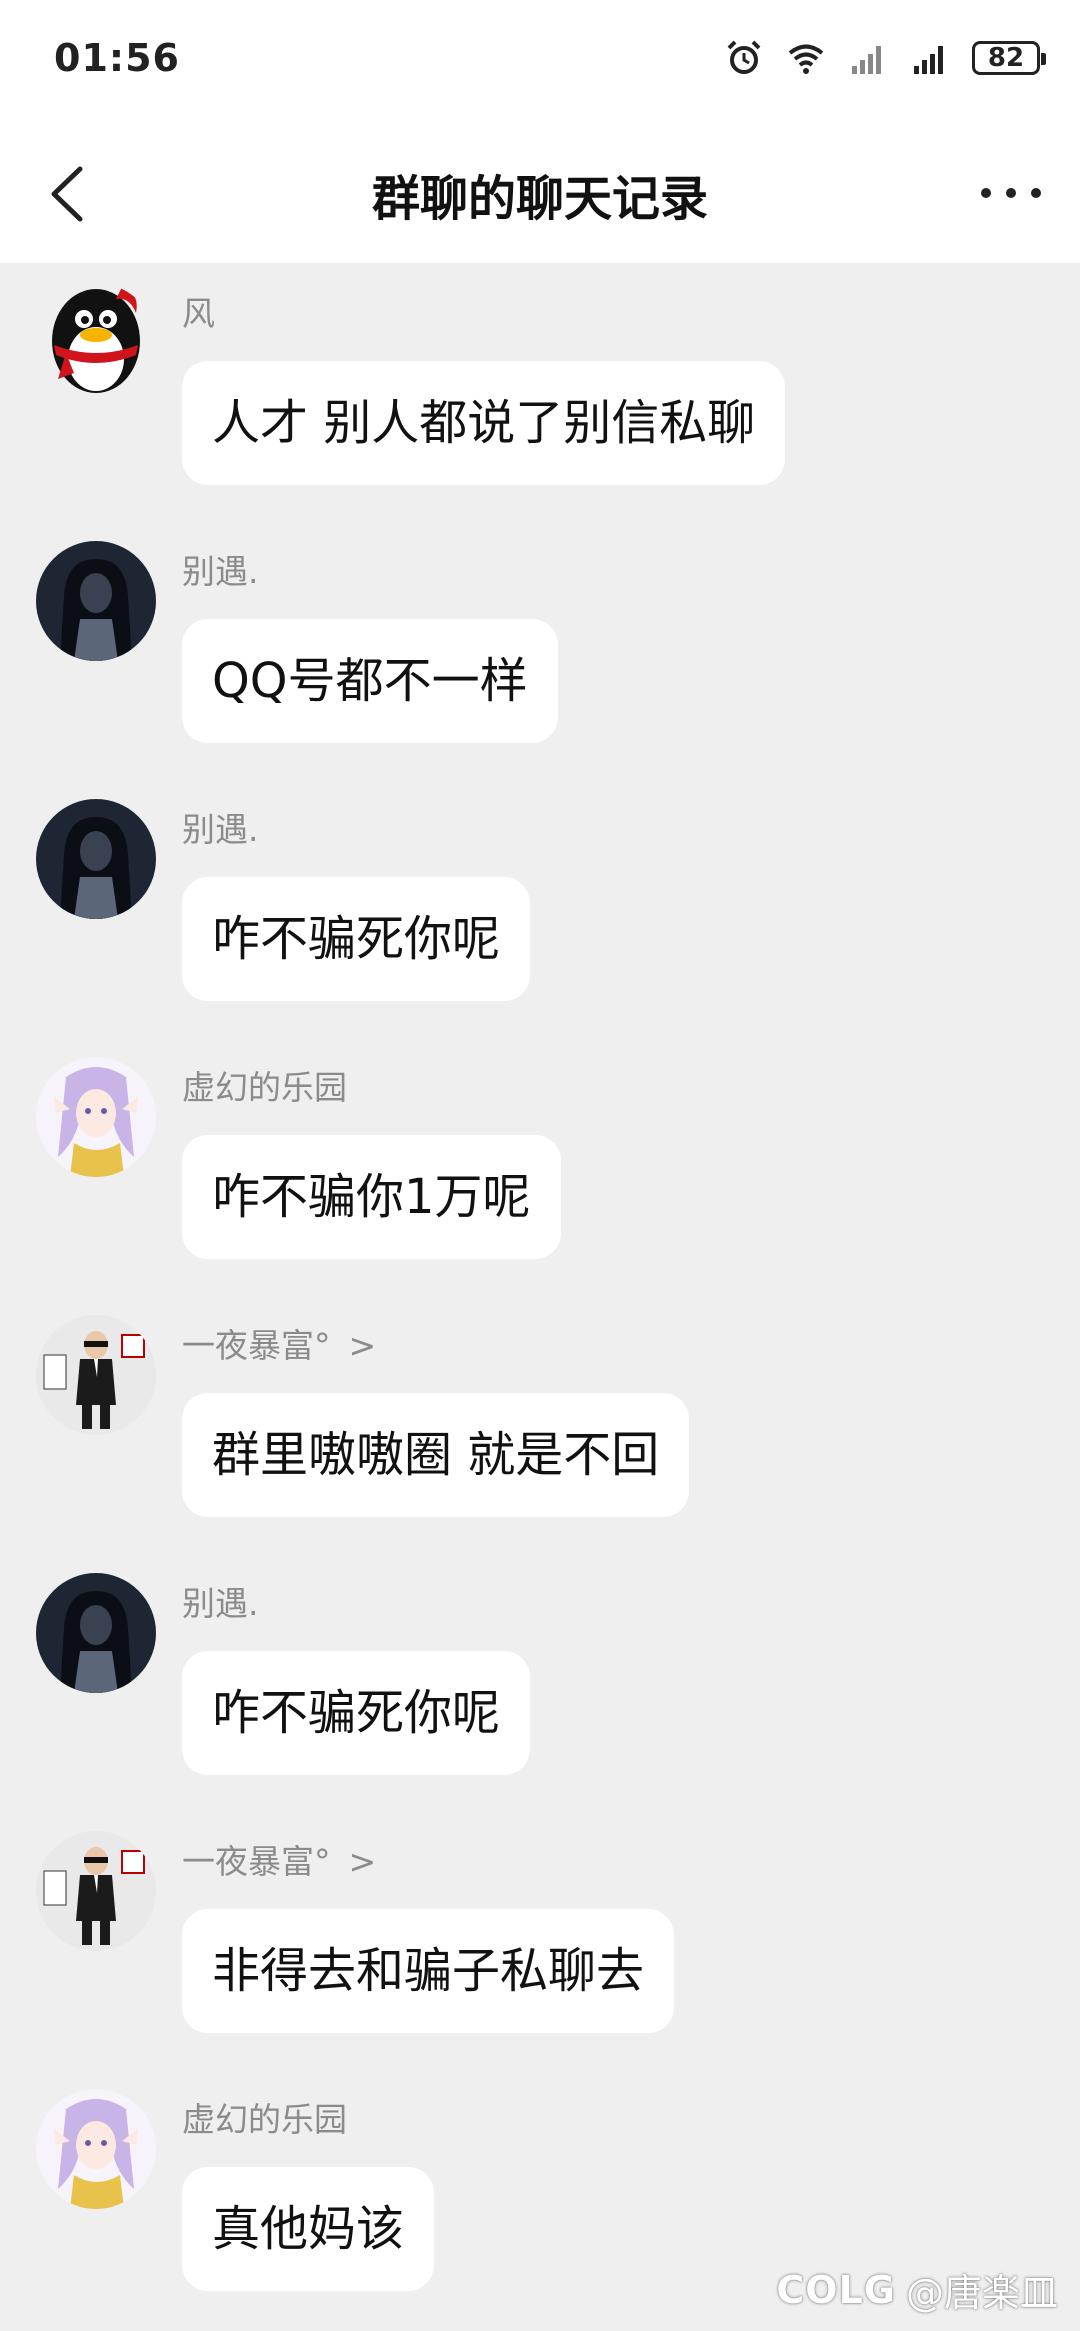  Describe the element at coordinates (540, 62) in the screenshot. I see `status-bar: 01:56 82` at that location.